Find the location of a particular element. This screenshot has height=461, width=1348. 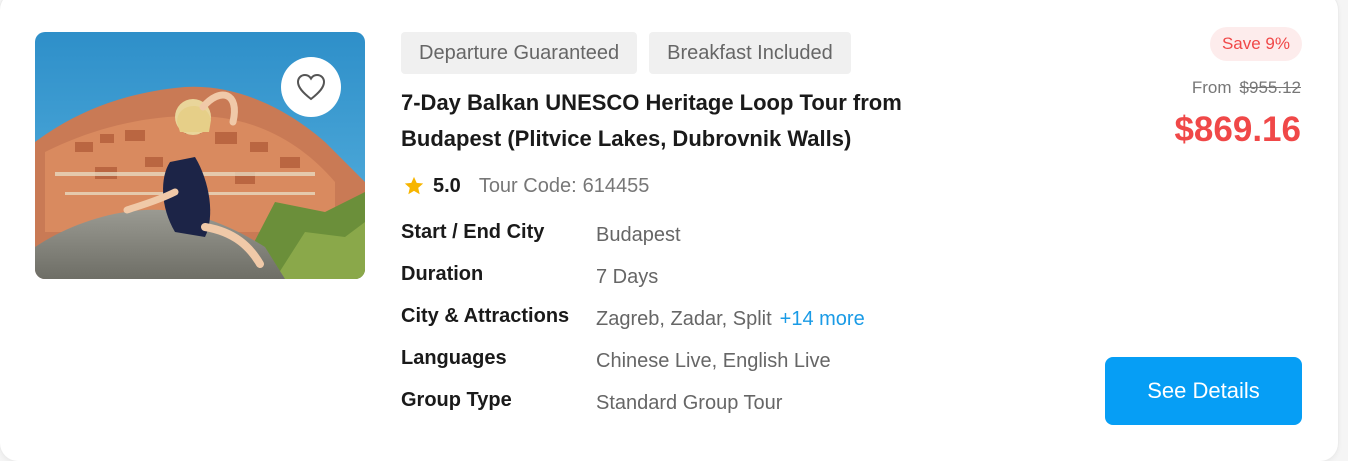

save-badge: Save 9% is located at coordinates (1255, 44).